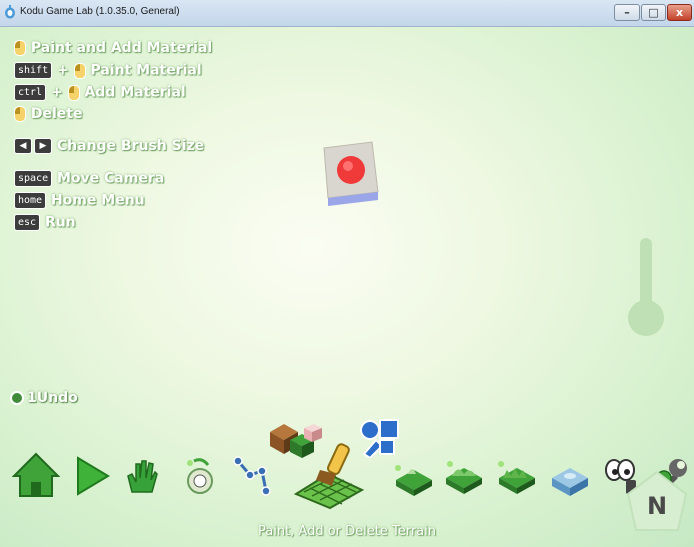  What do you see at coordinates (141, 476) in the screenshot?
I see `object-tool-icon` at bounding box center [141, 476].